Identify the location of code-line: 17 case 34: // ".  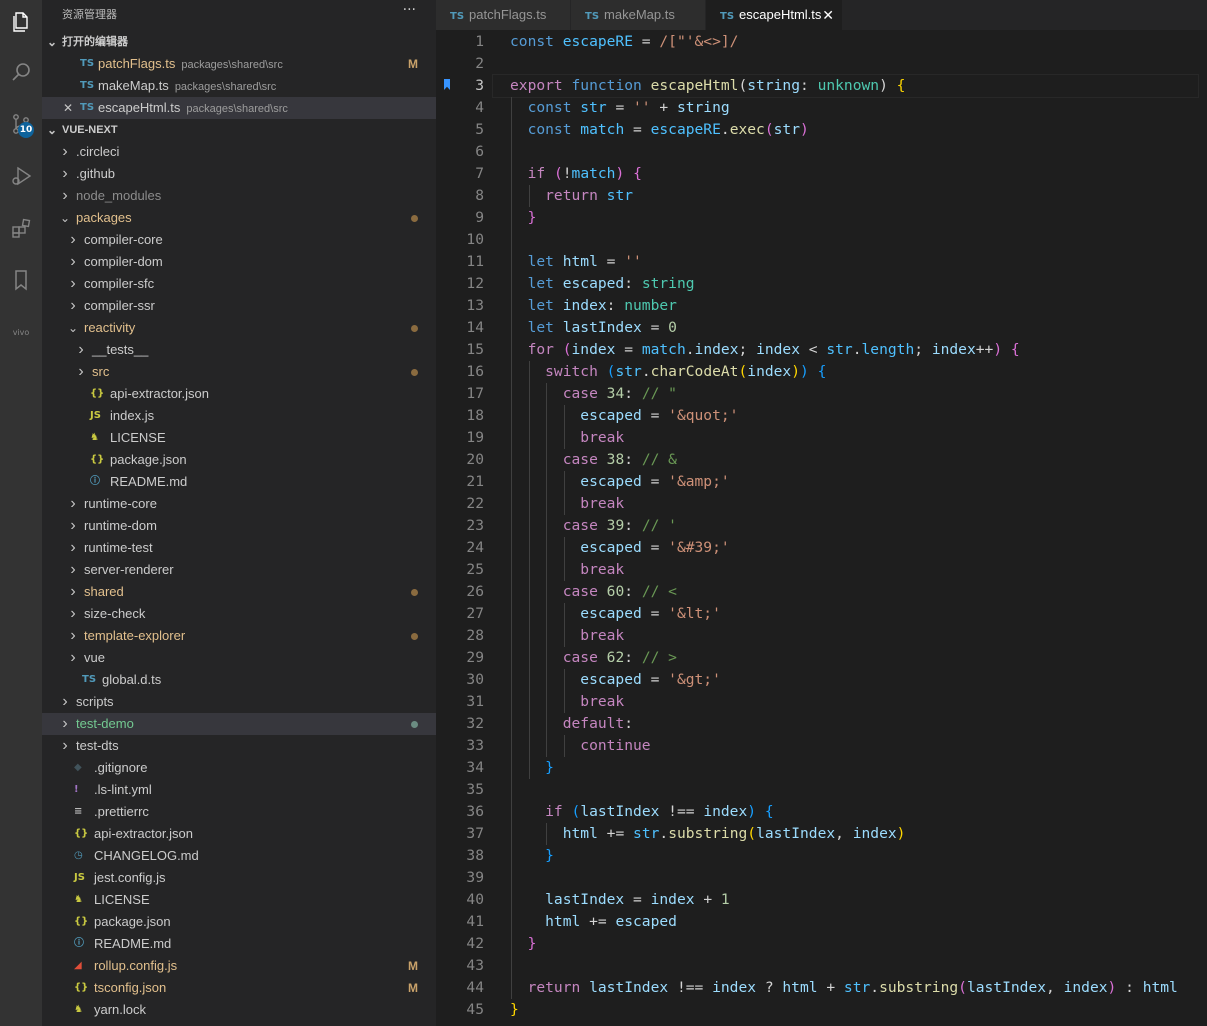
(821, 394).